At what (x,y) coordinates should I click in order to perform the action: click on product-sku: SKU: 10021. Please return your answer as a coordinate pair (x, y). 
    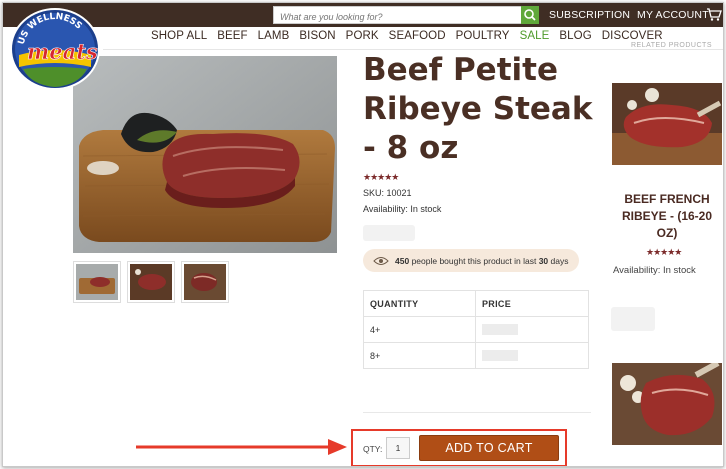
    Looking at the image, I should click on (387, 193).